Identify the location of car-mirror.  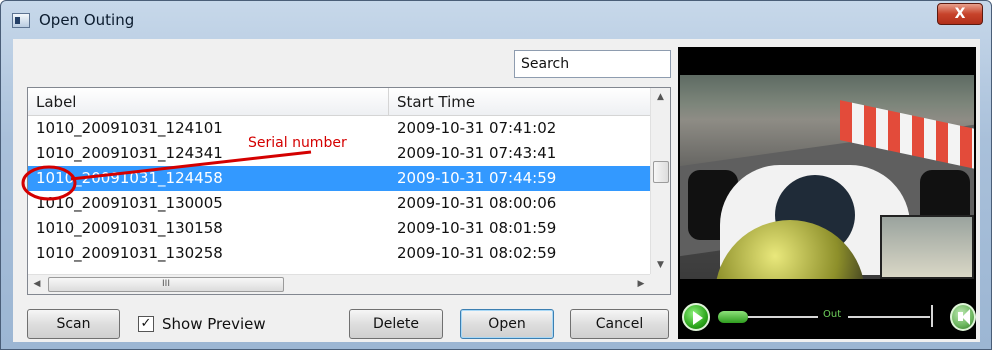
(927, 247).